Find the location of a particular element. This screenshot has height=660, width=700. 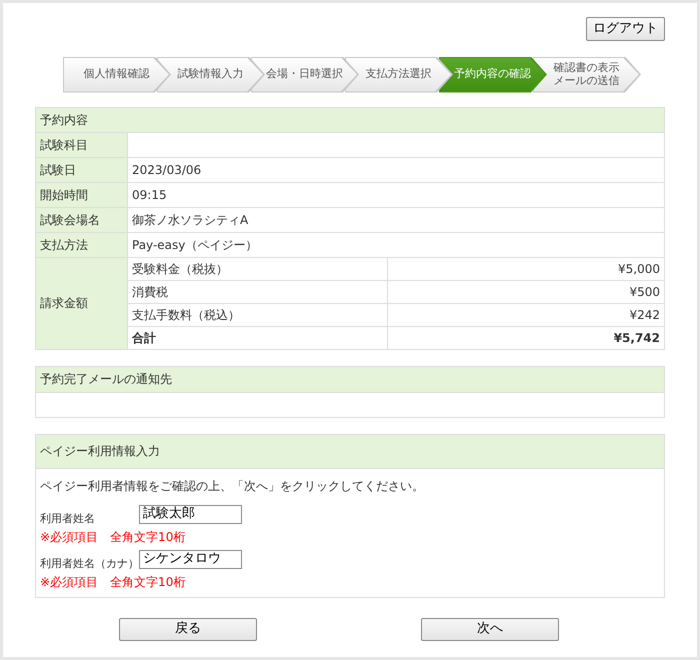

row-label: 試験会場名 is located at coordinates (82, 219).